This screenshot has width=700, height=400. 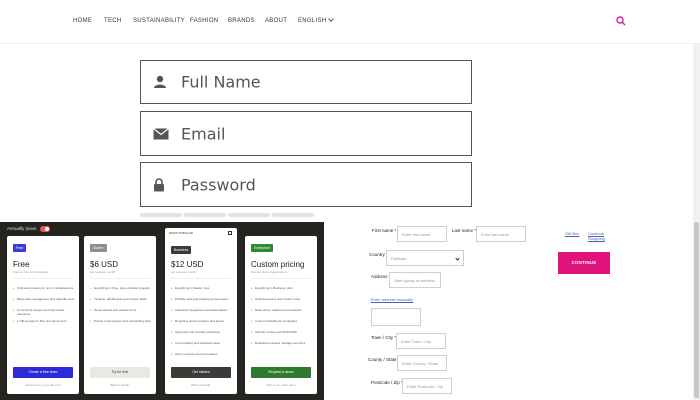 I want to click on nav-language: ENGLISH, so click(x=316, y=20).